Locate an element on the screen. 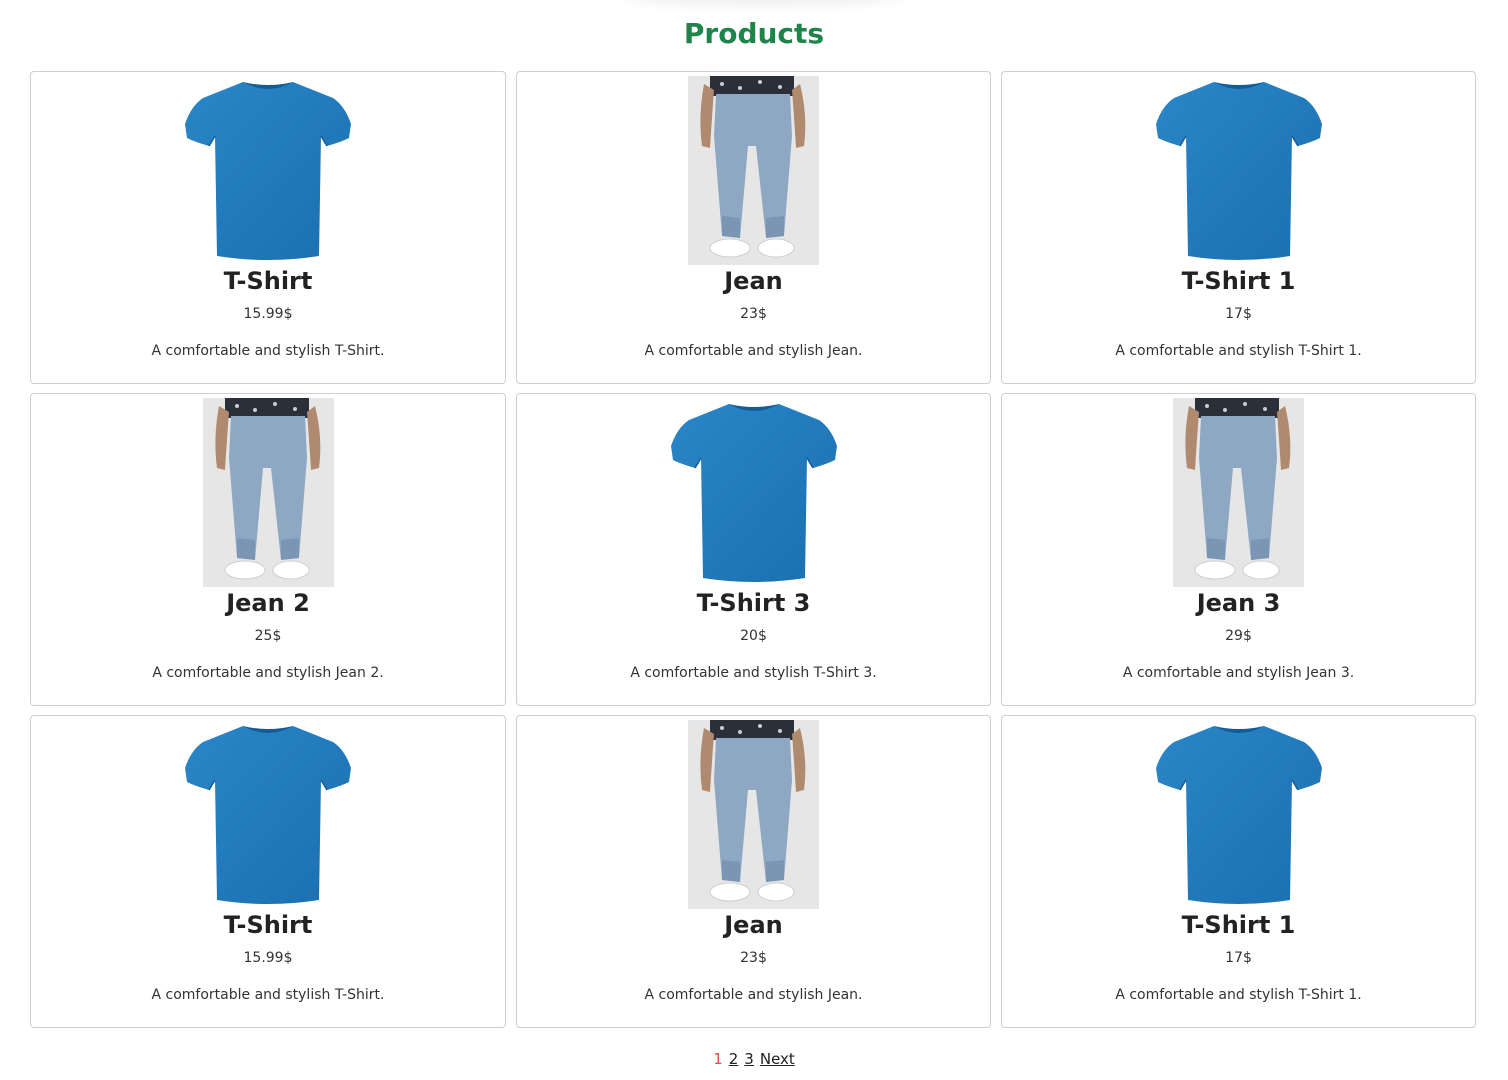 The image size is (1508, 1080). product-name: Jean 2 is located at coordinates (268, 603).